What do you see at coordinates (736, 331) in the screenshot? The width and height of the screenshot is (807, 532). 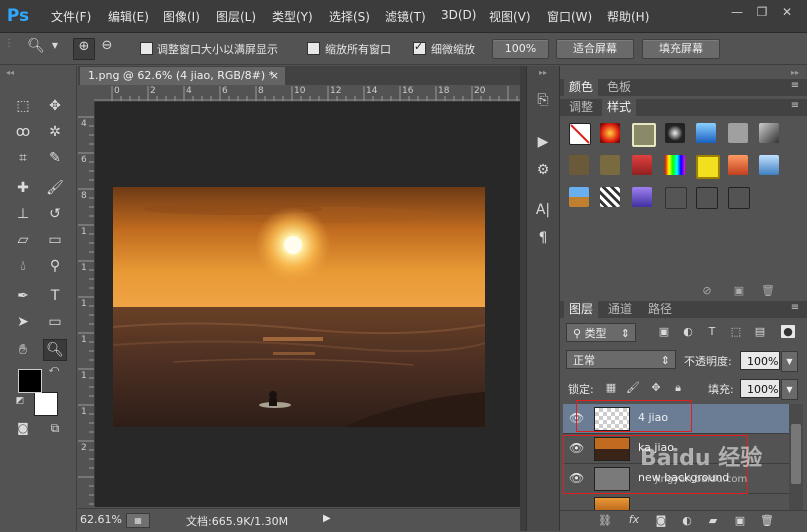 I see `filter-shape-icon: ⬚` at bounding box center [736, 331].